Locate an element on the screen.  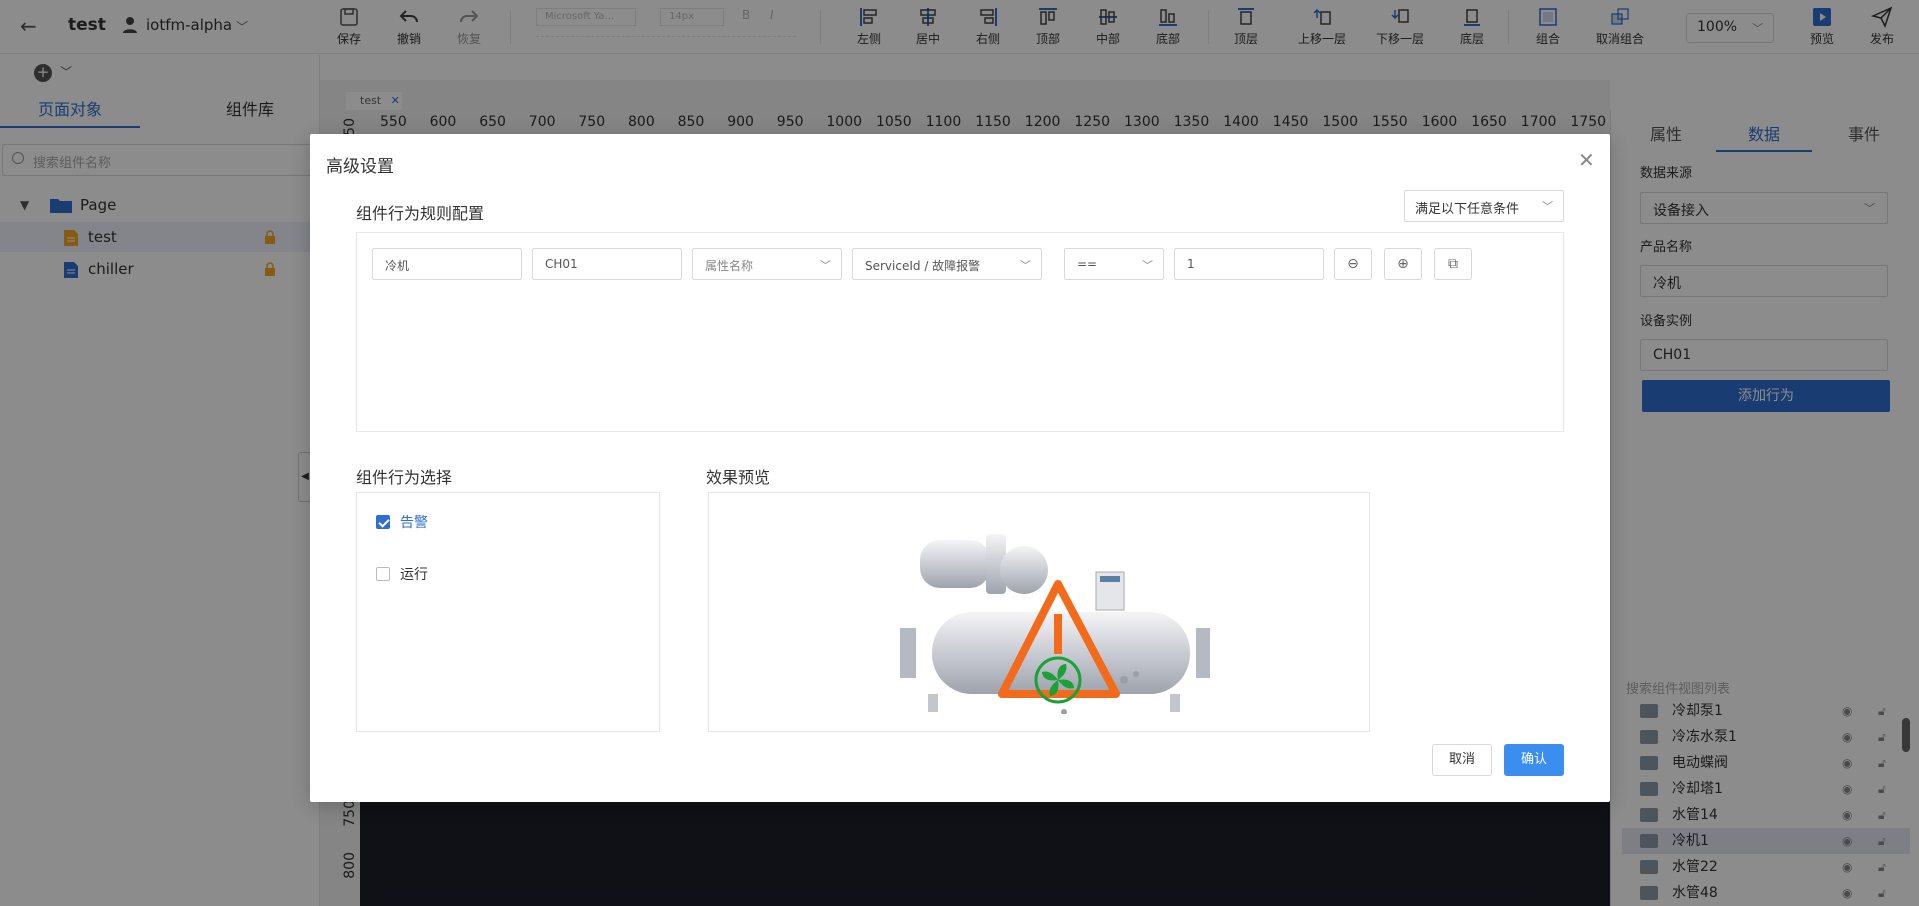
chiller-alarm-preview-image is located at coordinates (1055, 624).